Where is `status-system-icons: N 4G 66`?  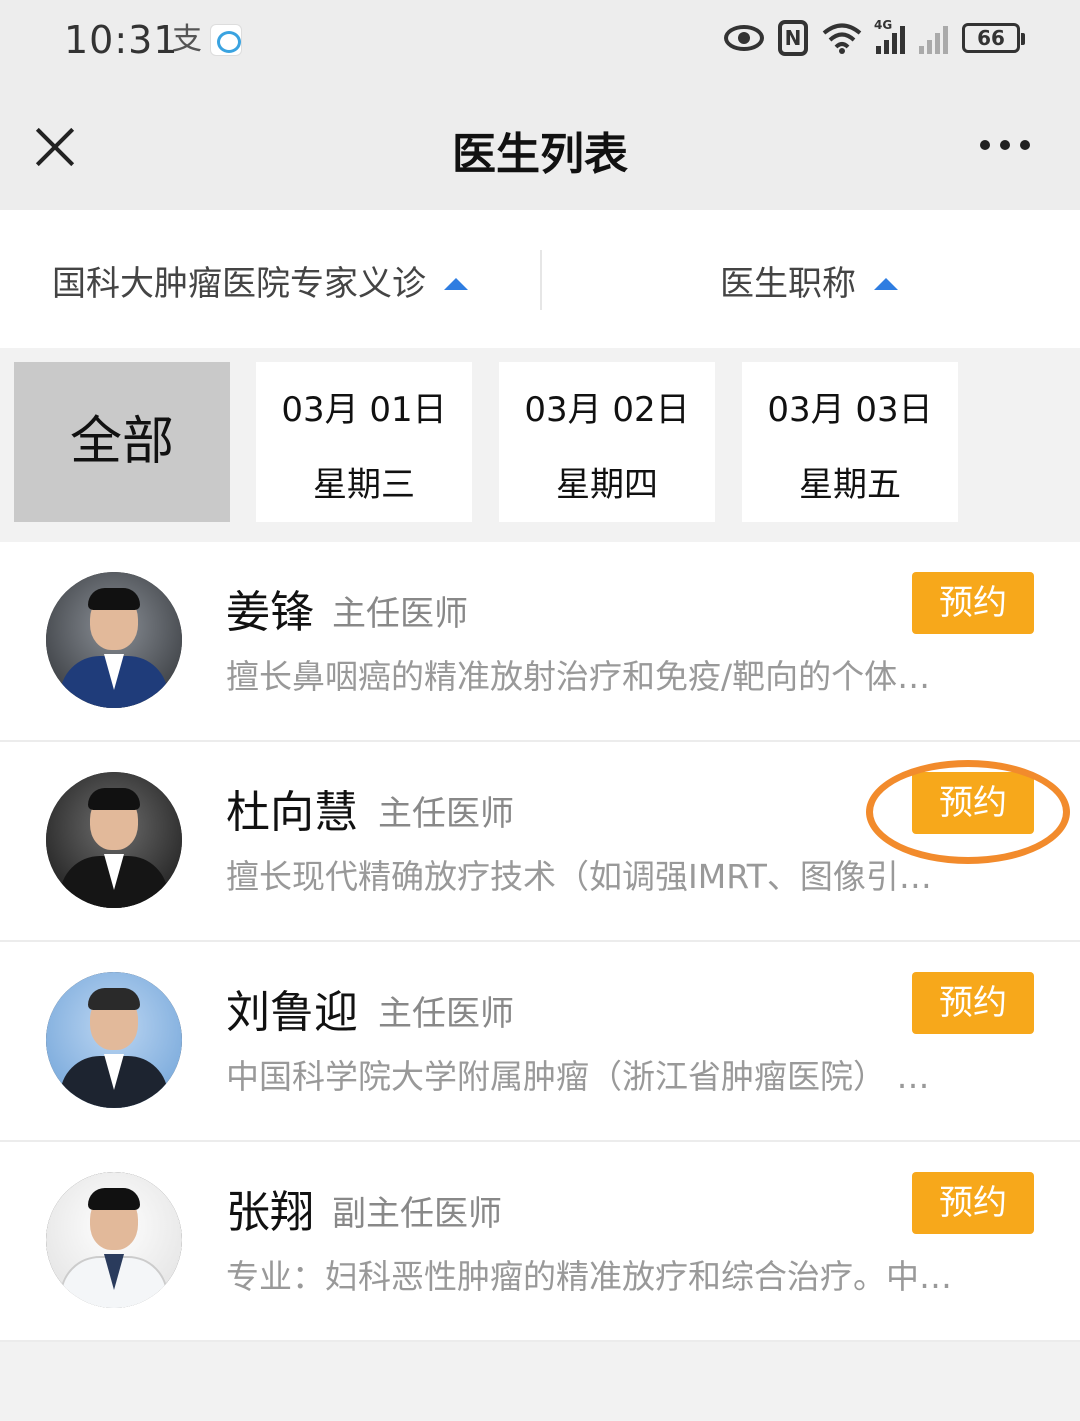
status-system-icons: N 4G 66 is located at coordinates (874, 37).